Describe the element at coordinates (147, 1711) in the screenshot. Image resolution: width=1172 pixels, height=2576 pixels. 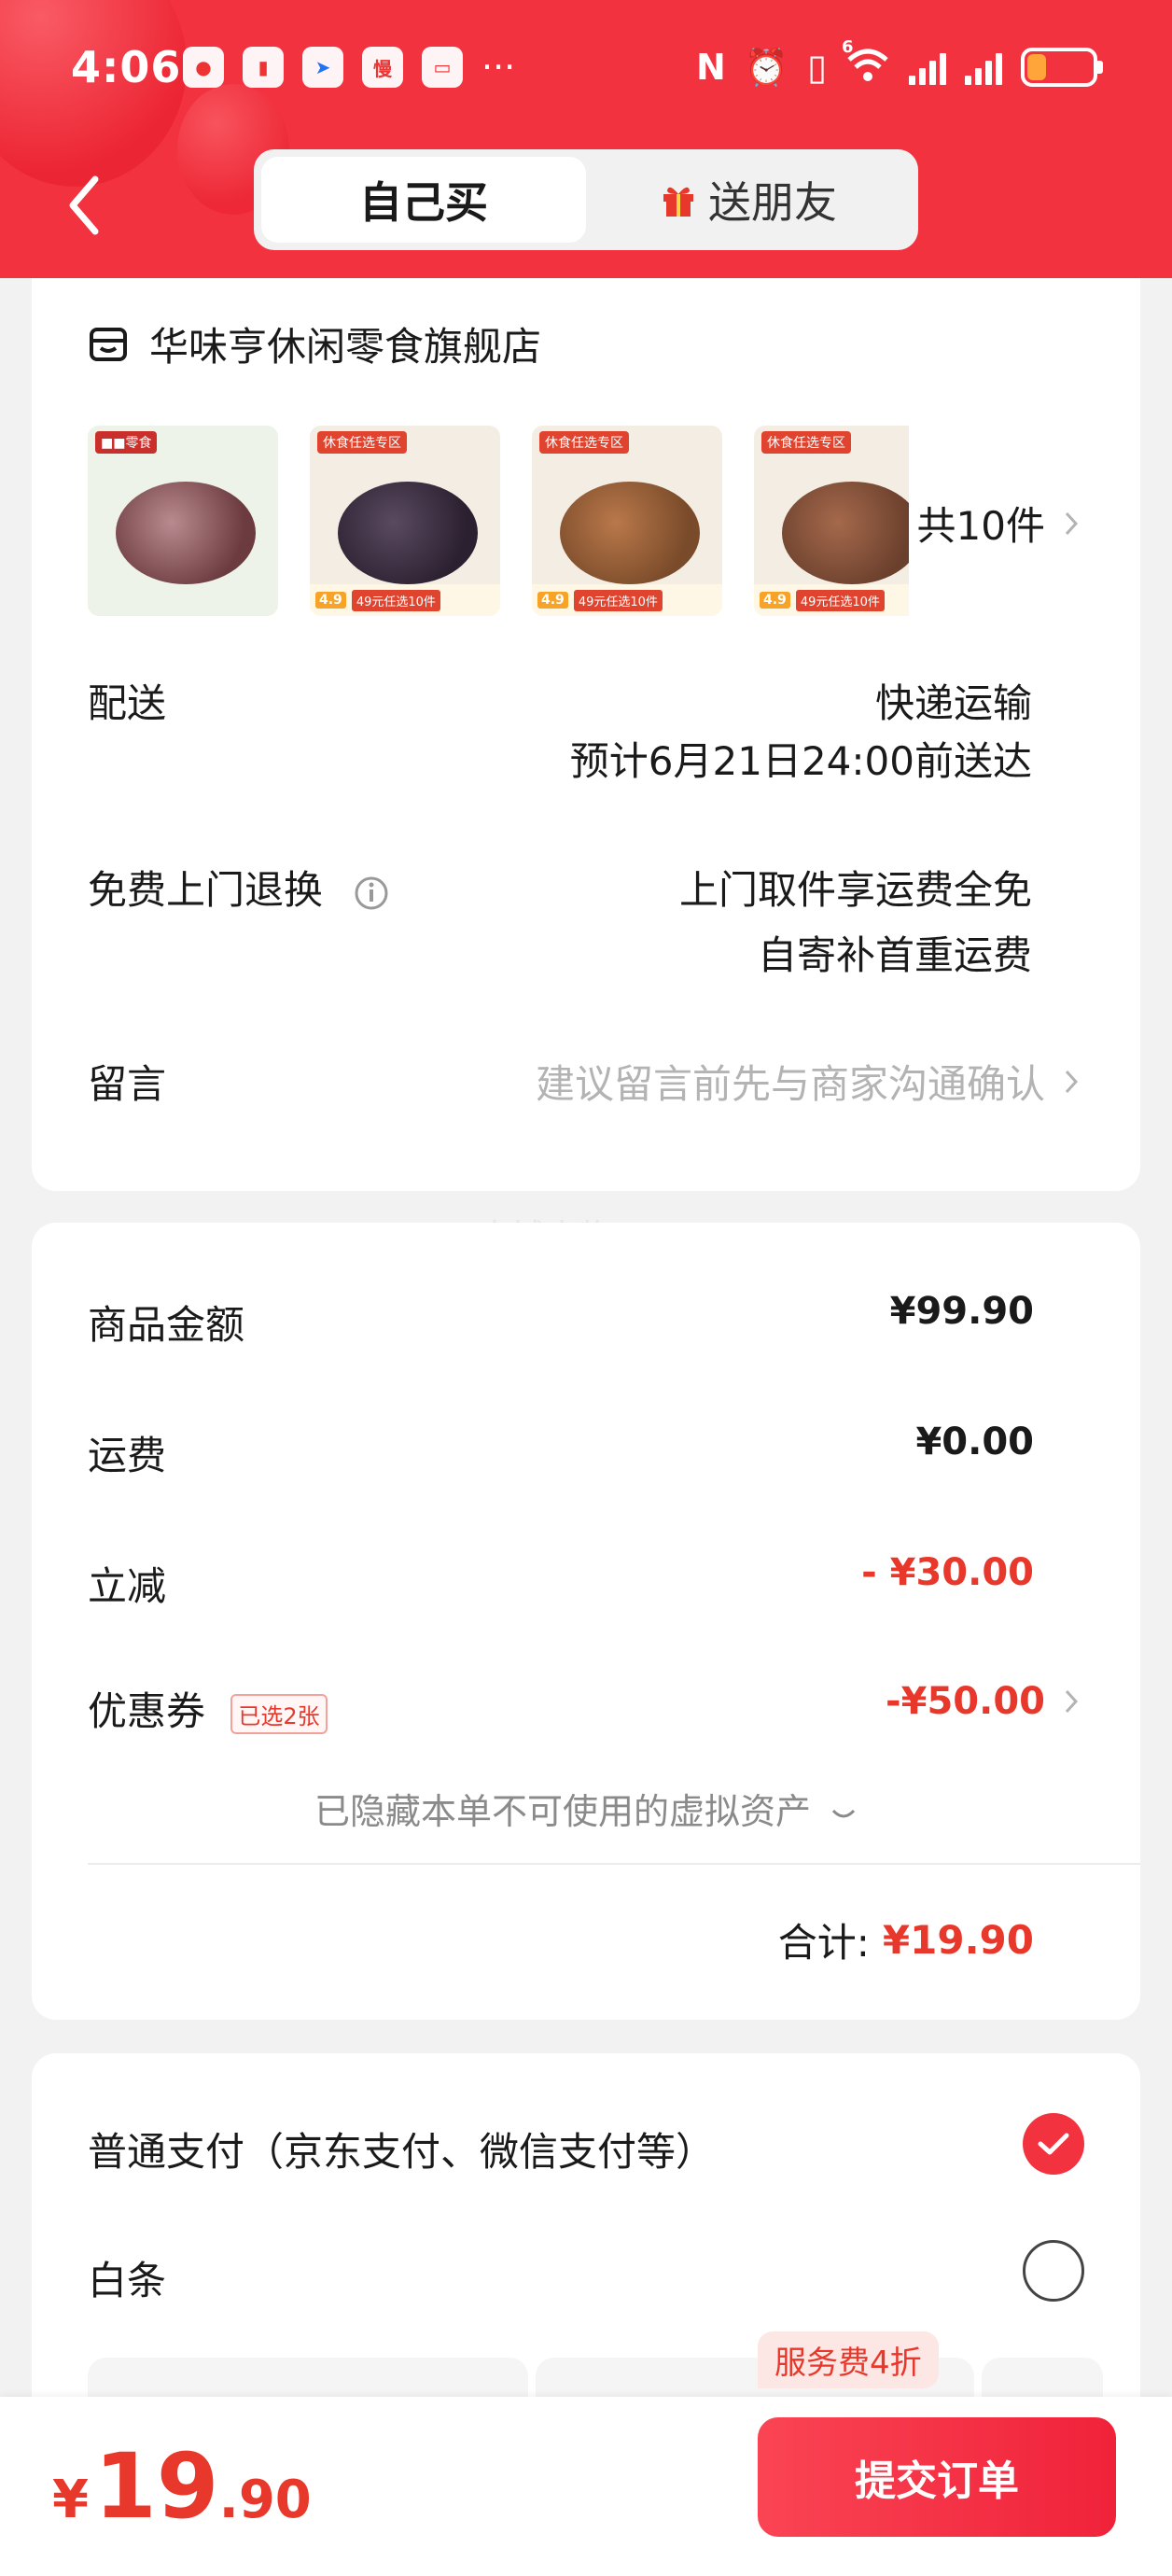
I see `coupon-label: 优惠券` at that location.